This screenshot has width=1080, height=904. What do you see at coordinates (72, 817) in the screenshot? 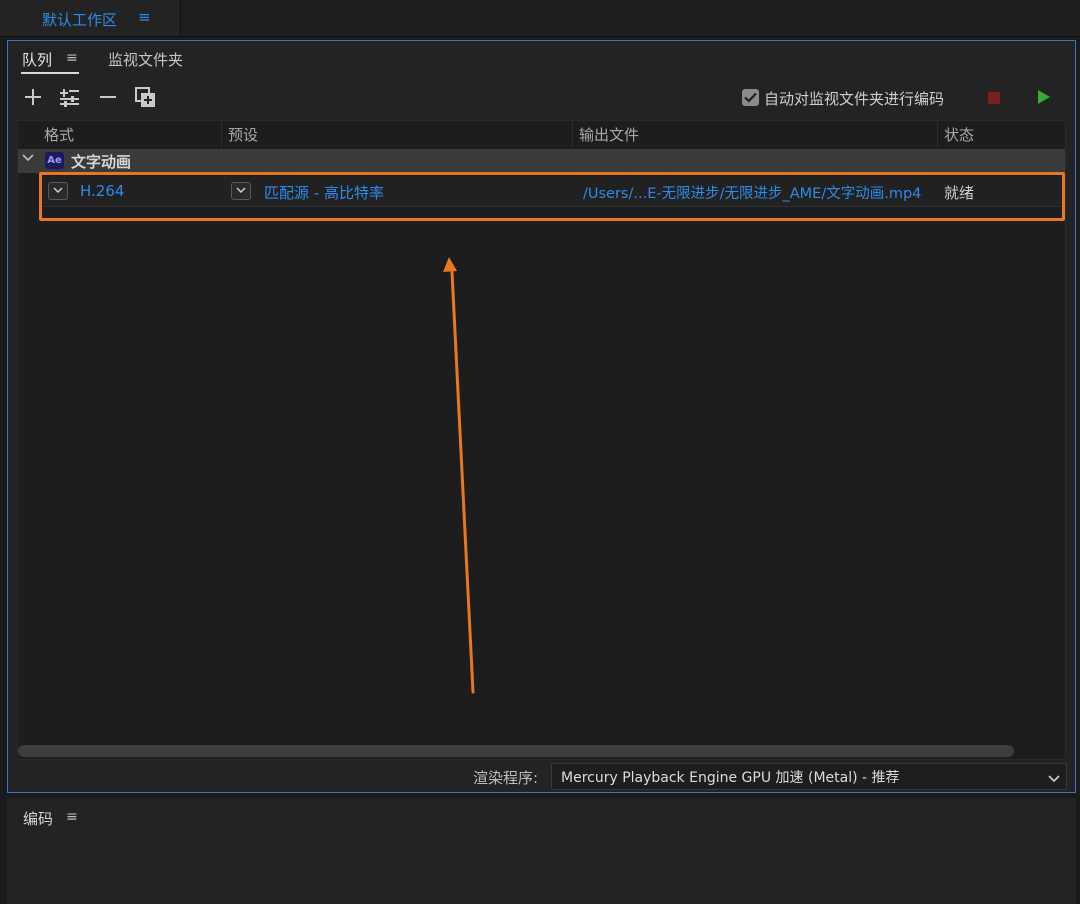
I see `encoding-menu-icon: ≡` at bounding box center [72, 817].